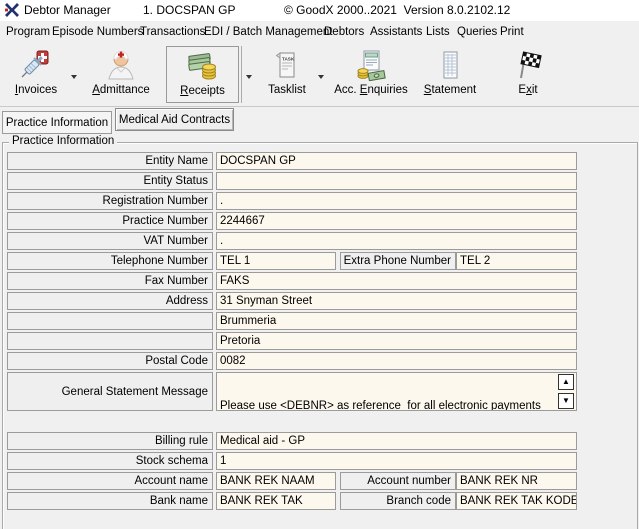 This screenshot has height=529, width=639. What do you see at coordinates (241, 74) in the screenshot?
I see `toolbar-separator` at bounding box center [241, 74].